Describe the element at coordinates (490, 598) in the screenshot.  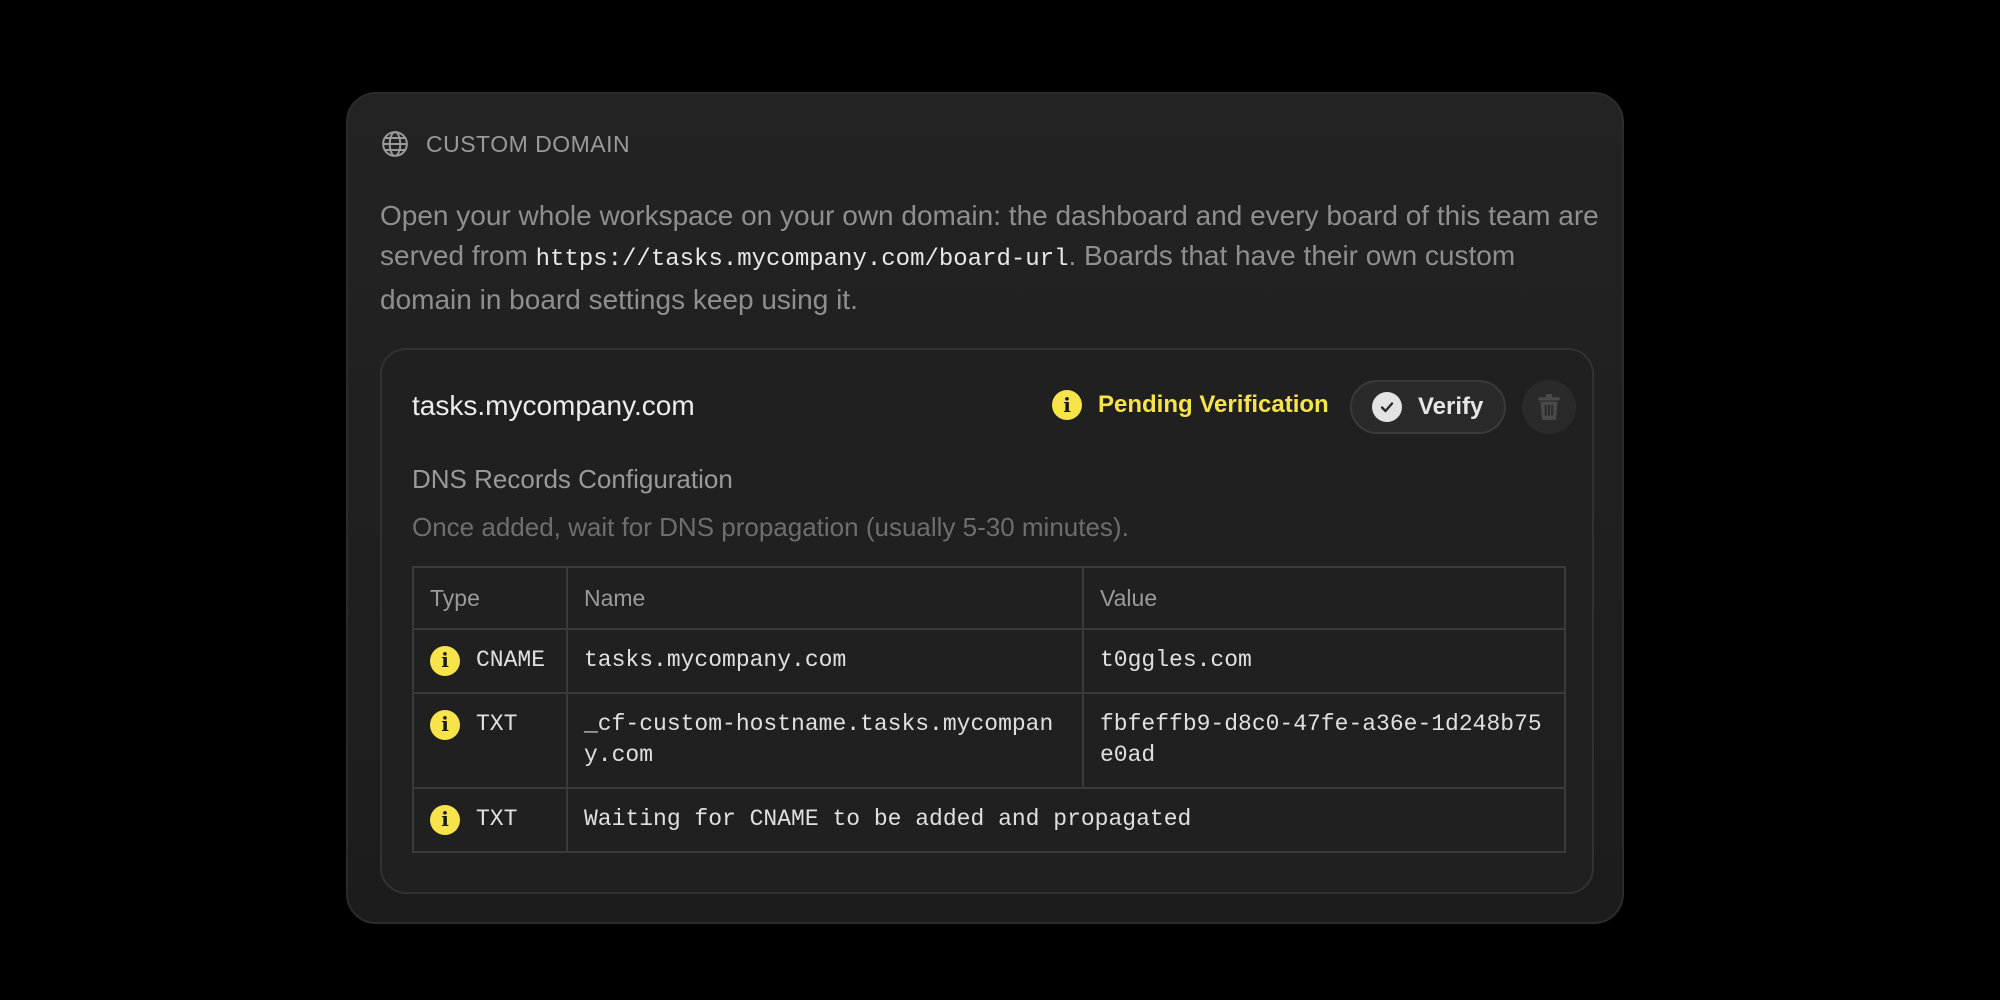
I see `column-header-type: Type` at that location.